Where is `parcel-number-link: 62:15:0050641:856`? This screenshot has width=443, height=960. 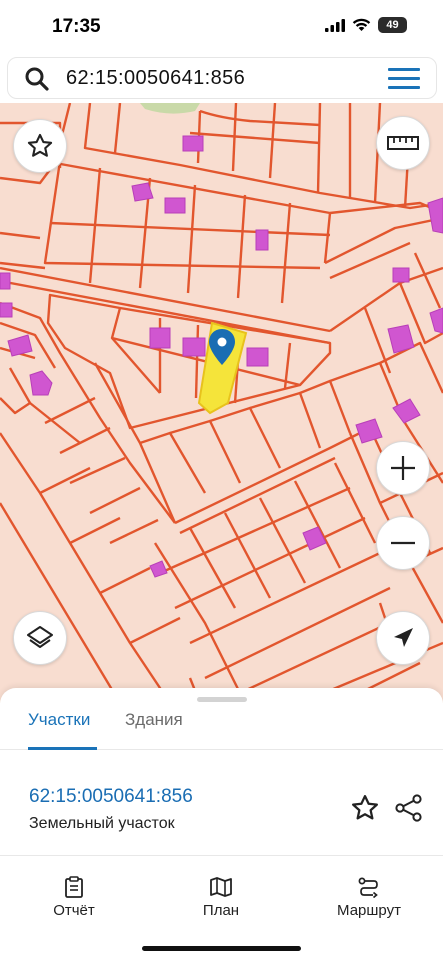
parcel-number-link: 62:15:0050641:856 is located at coordinates (111, 797).